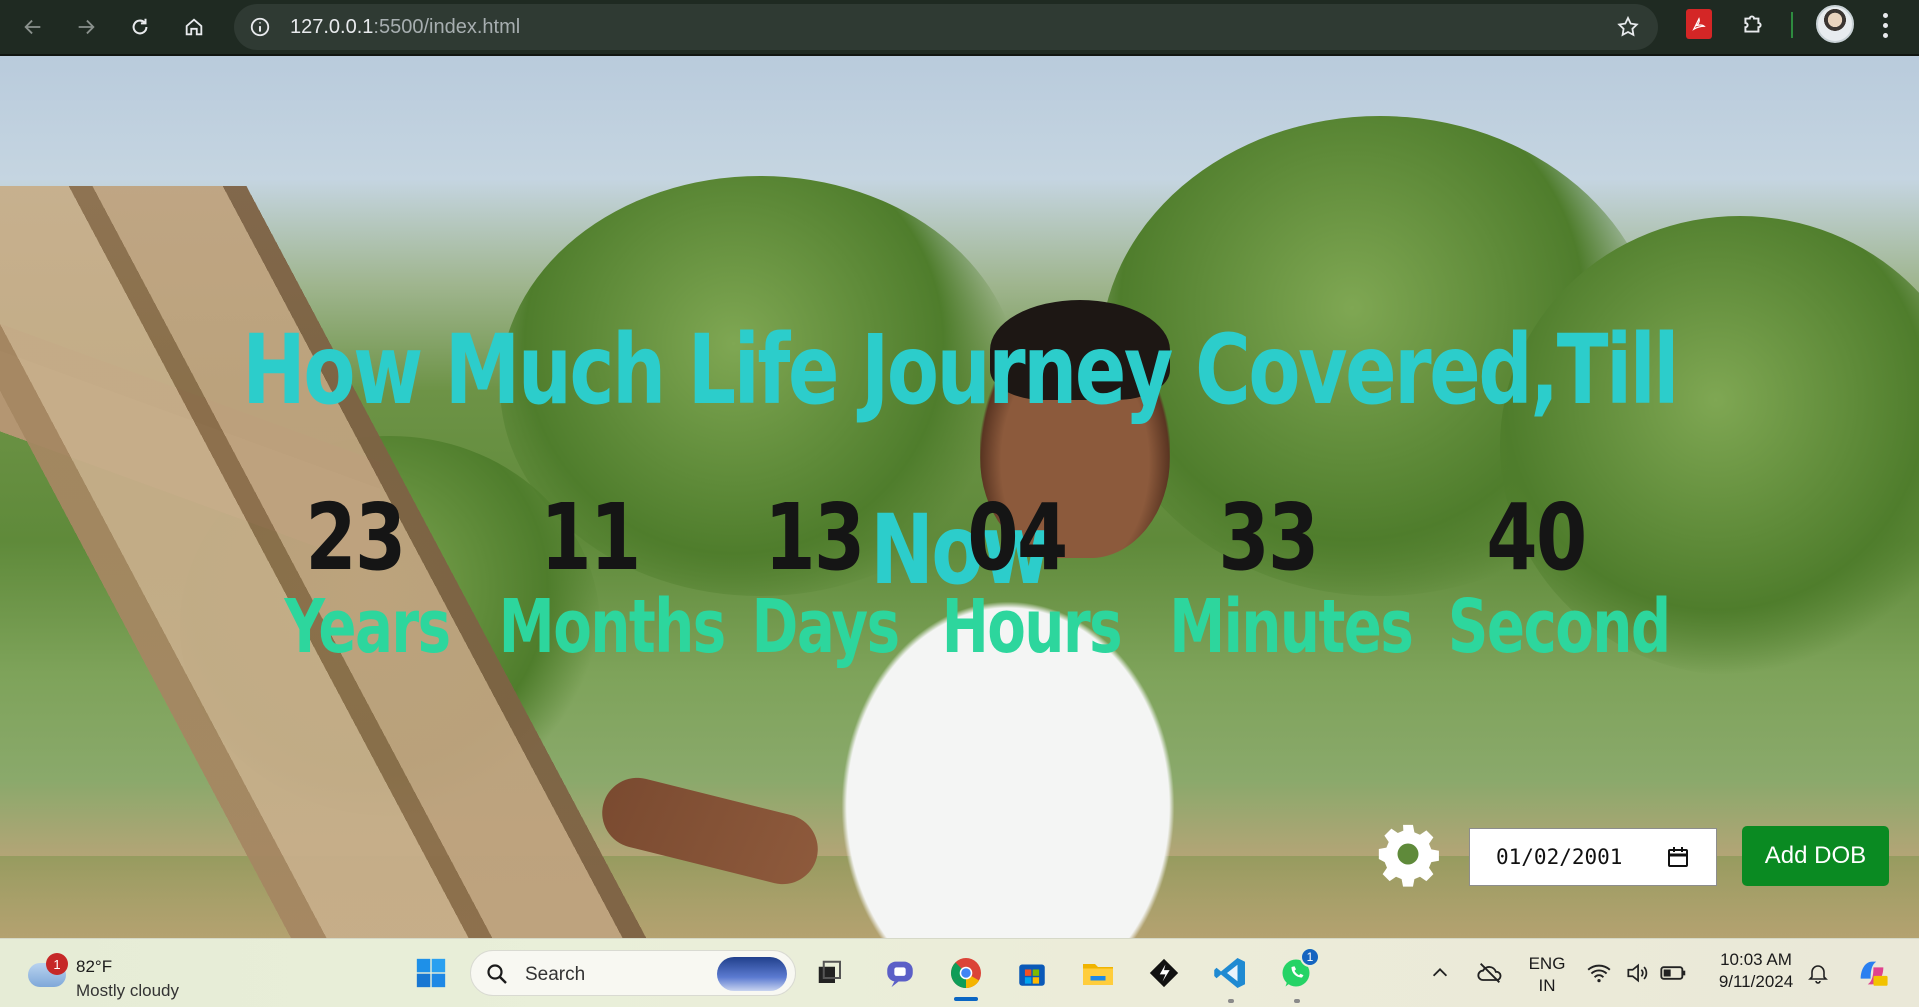 The height and width of the screenshot is (1007, 1919). I want to click on hours-label: Hours, so click(1032, 627).